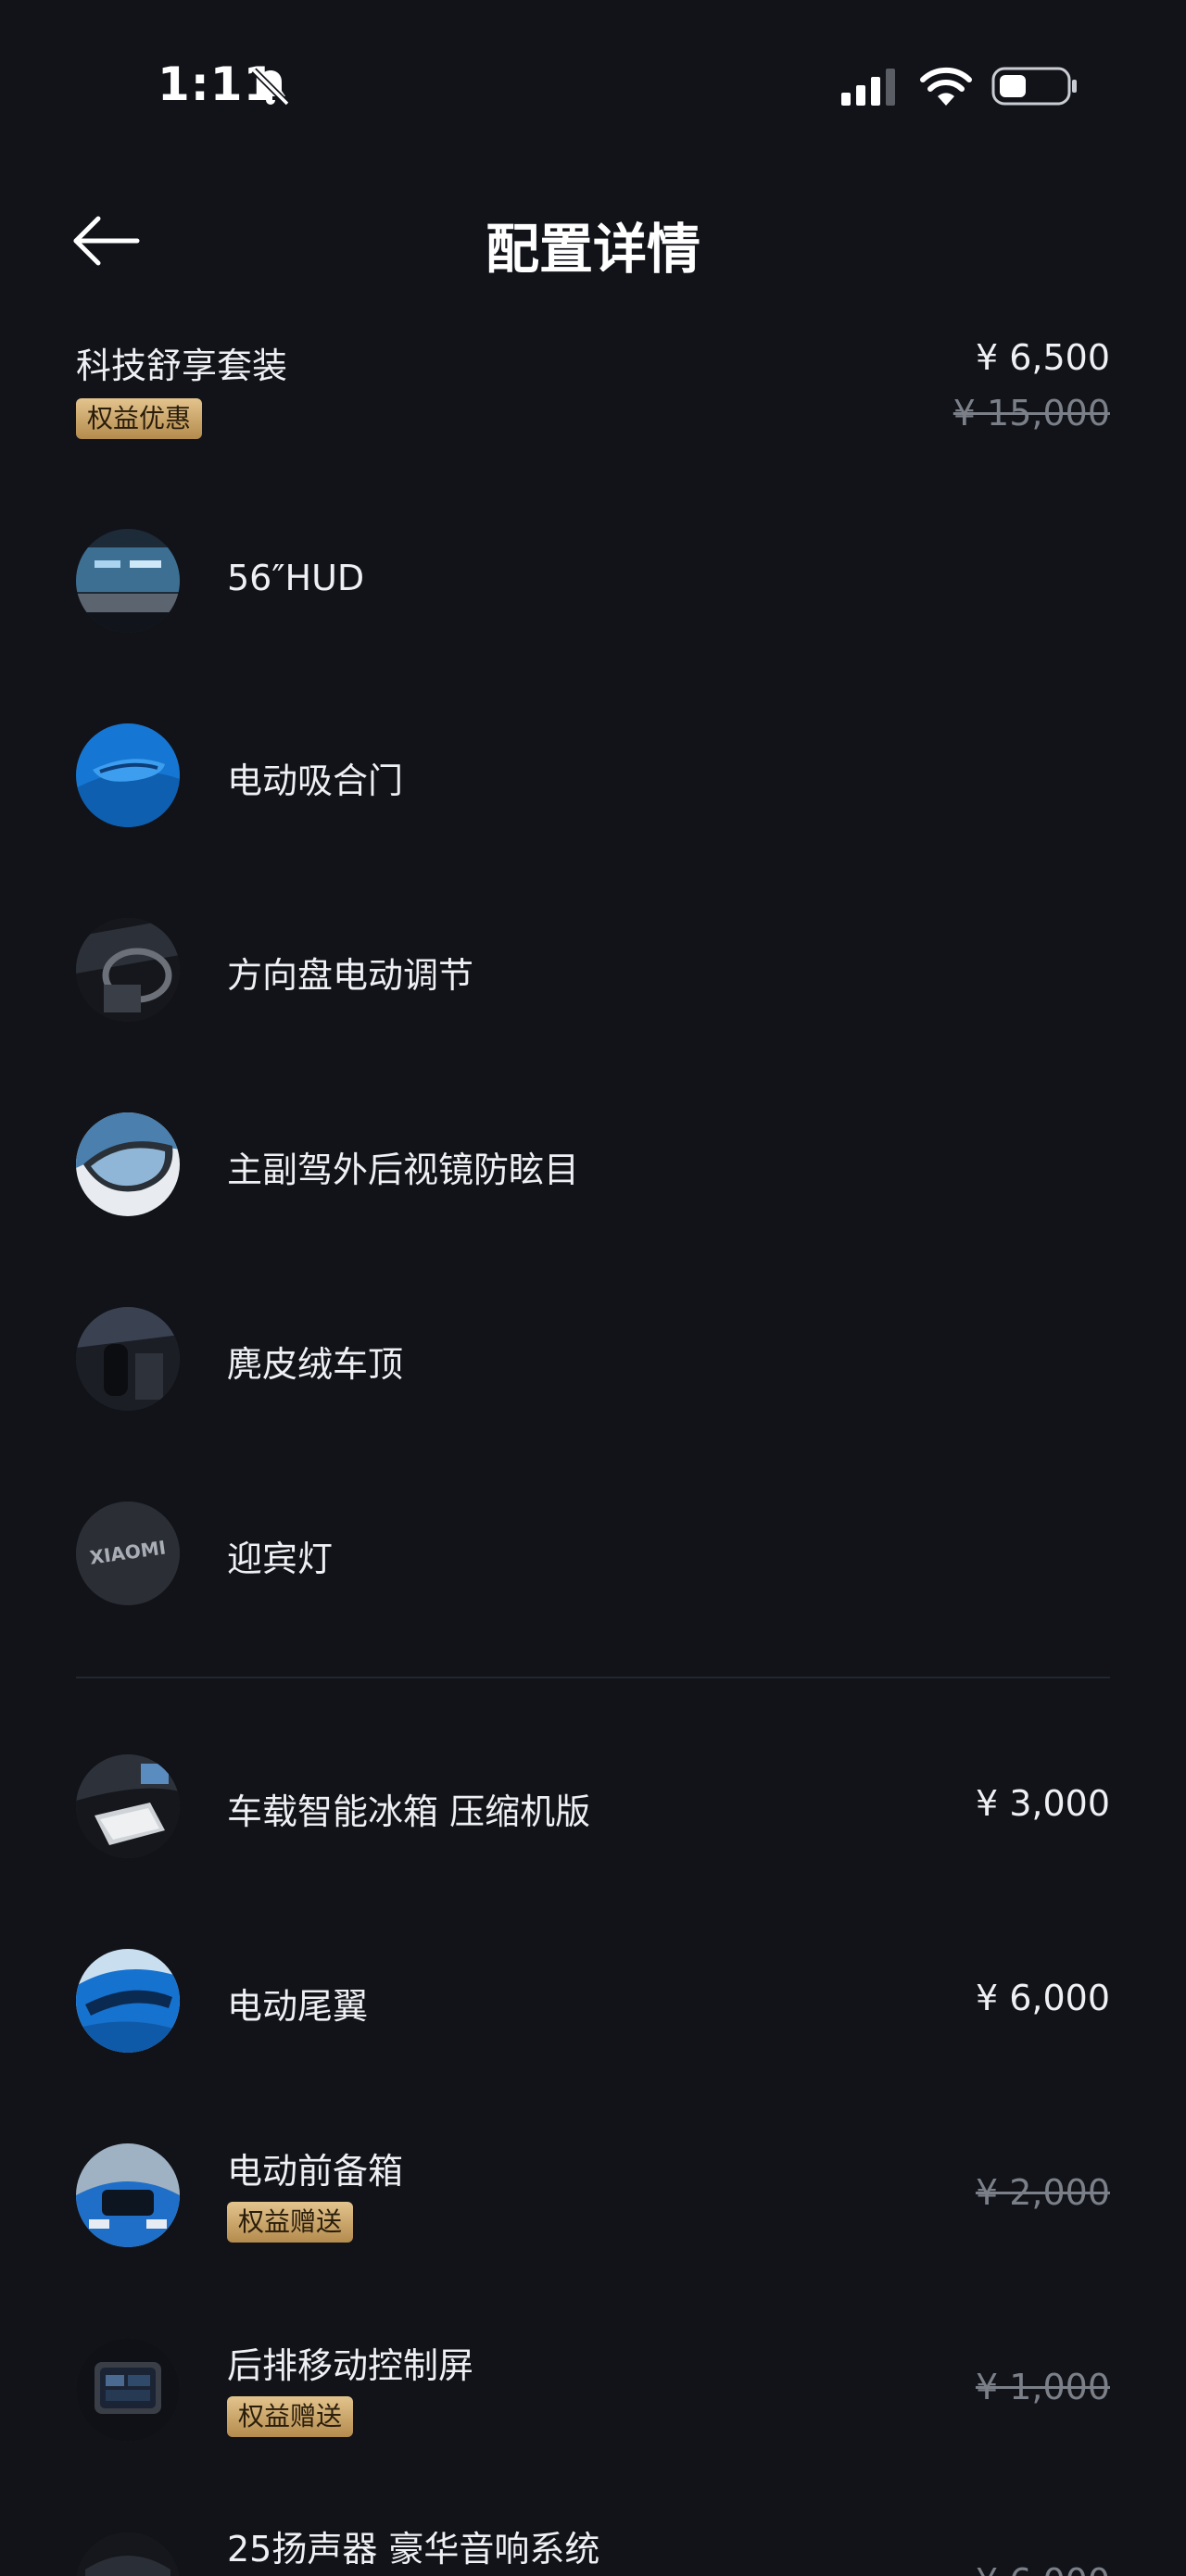 The width and height of the screenshot is (1186, 2576). I want to click on package-item: 56″HUD, so click(593, 581).